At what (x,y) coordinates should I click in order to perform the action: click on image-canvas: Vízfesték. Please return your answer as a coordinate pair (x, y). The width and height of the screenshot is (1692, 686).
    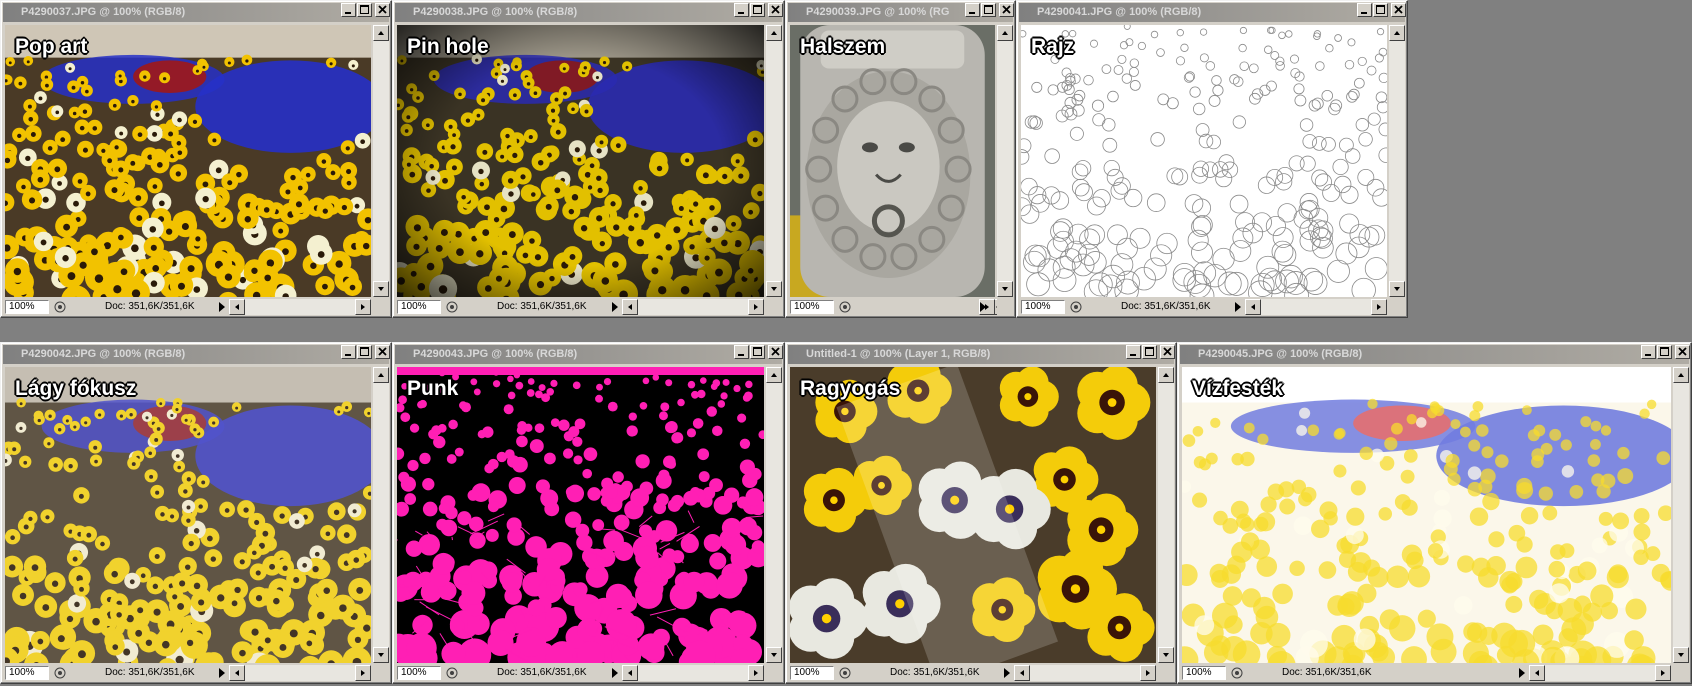
    Looking at the image, I should click on (1426, 515).